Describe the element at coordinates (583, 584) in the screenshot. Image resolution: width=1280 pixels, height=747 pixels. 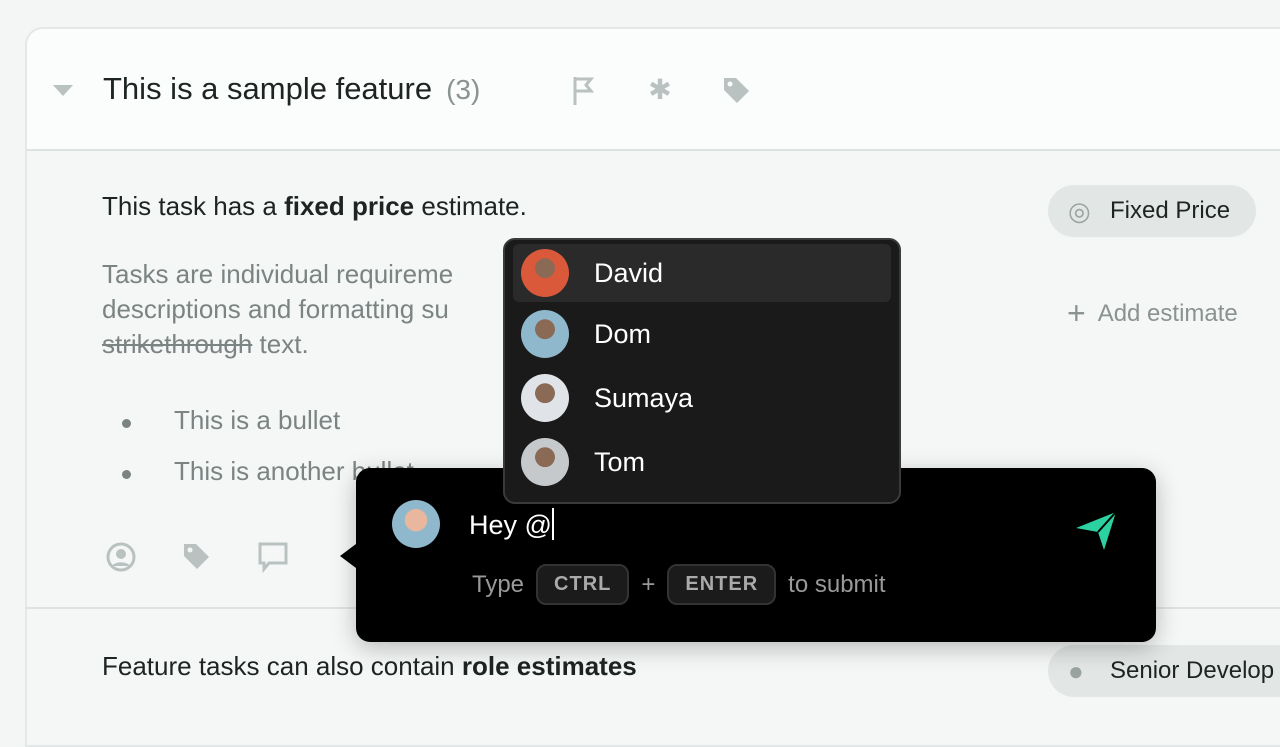
I see `ctrl-key: CTRL` at that location.